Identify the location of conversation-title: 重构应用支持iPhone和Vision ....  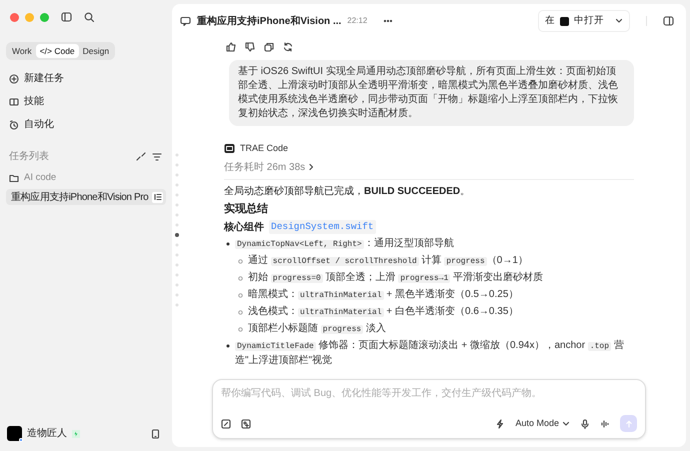
(269, 21).